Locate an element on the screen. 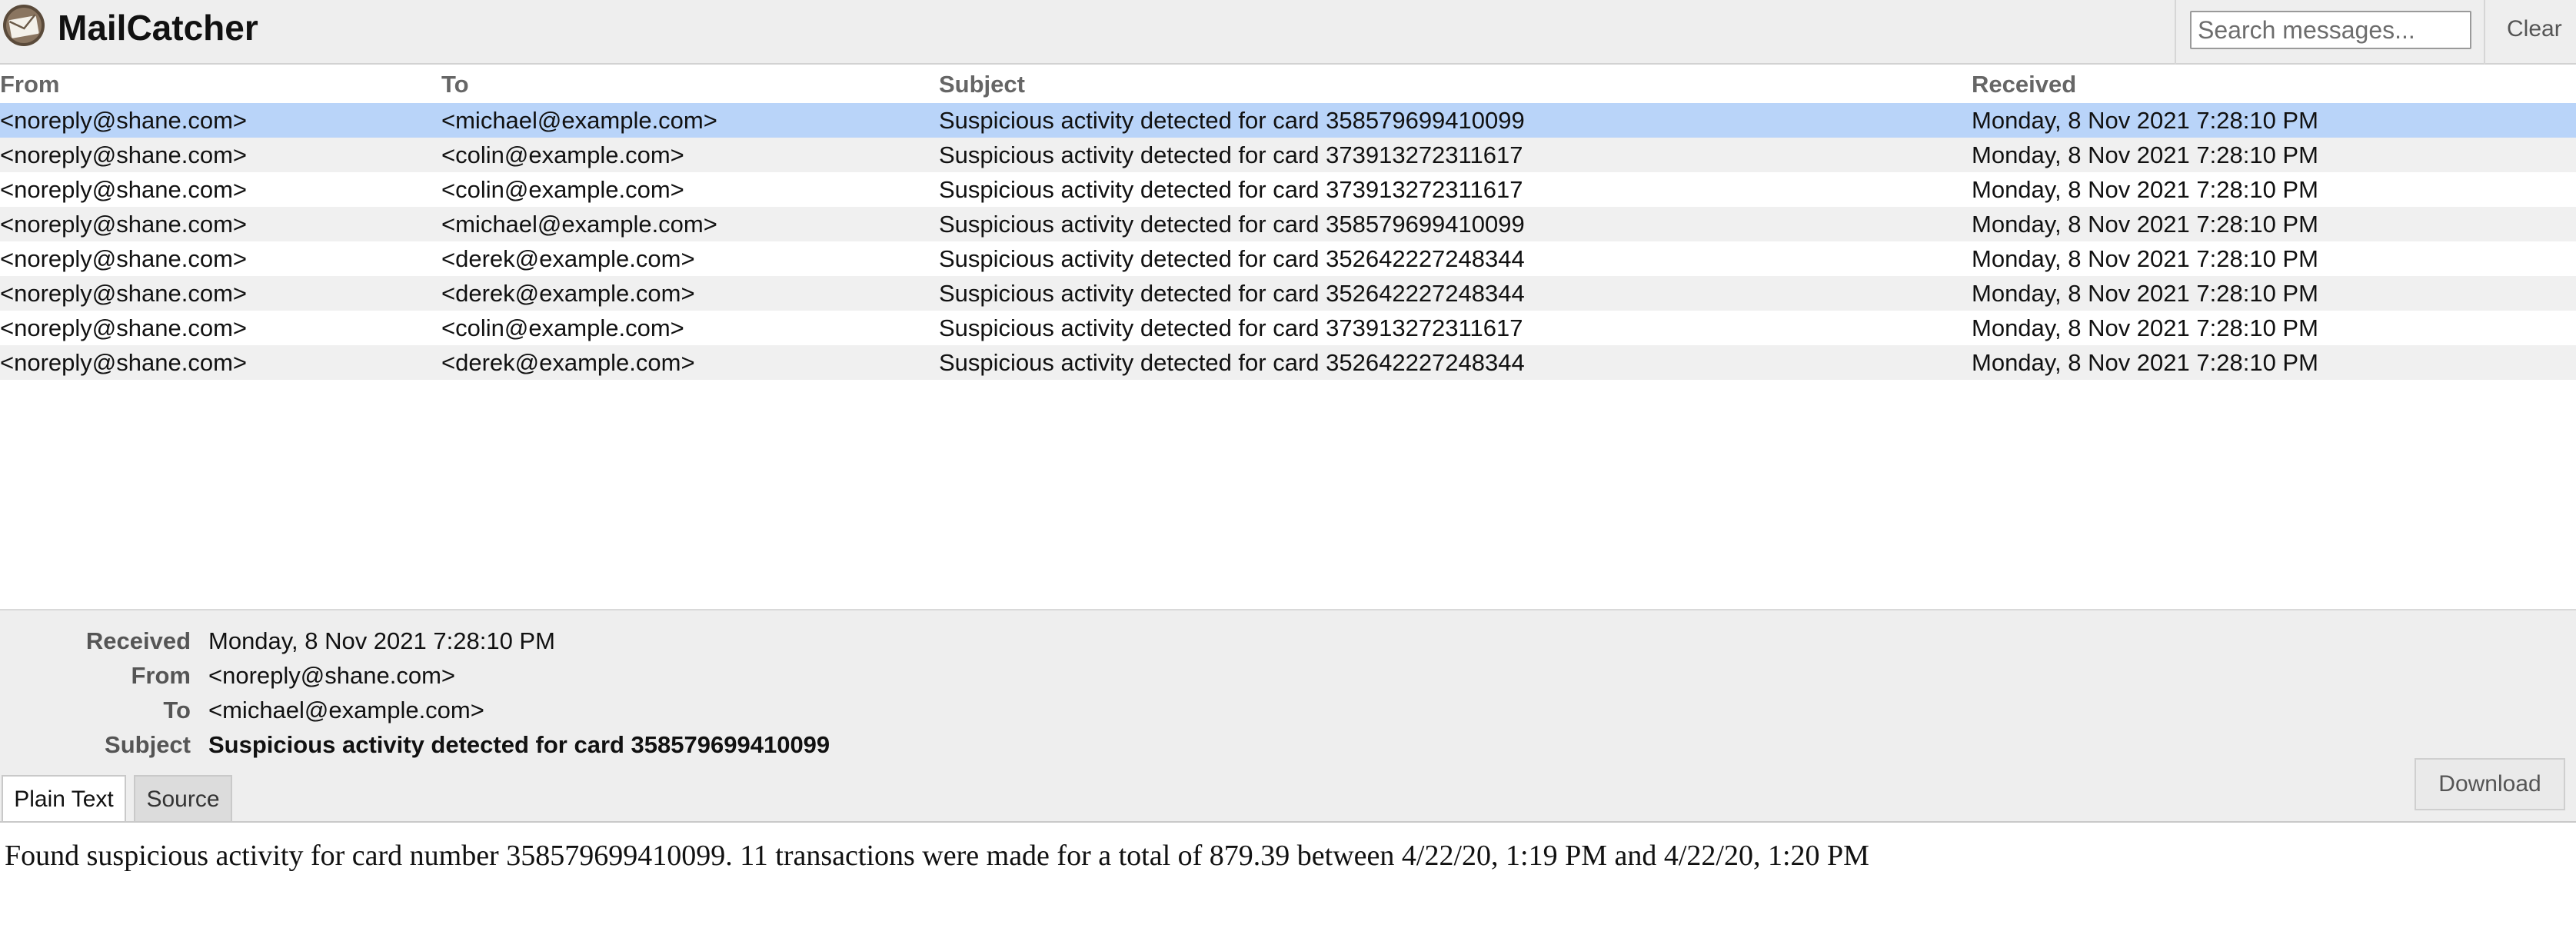  column-header-subject: Subject is located at coordinates (982, 84).